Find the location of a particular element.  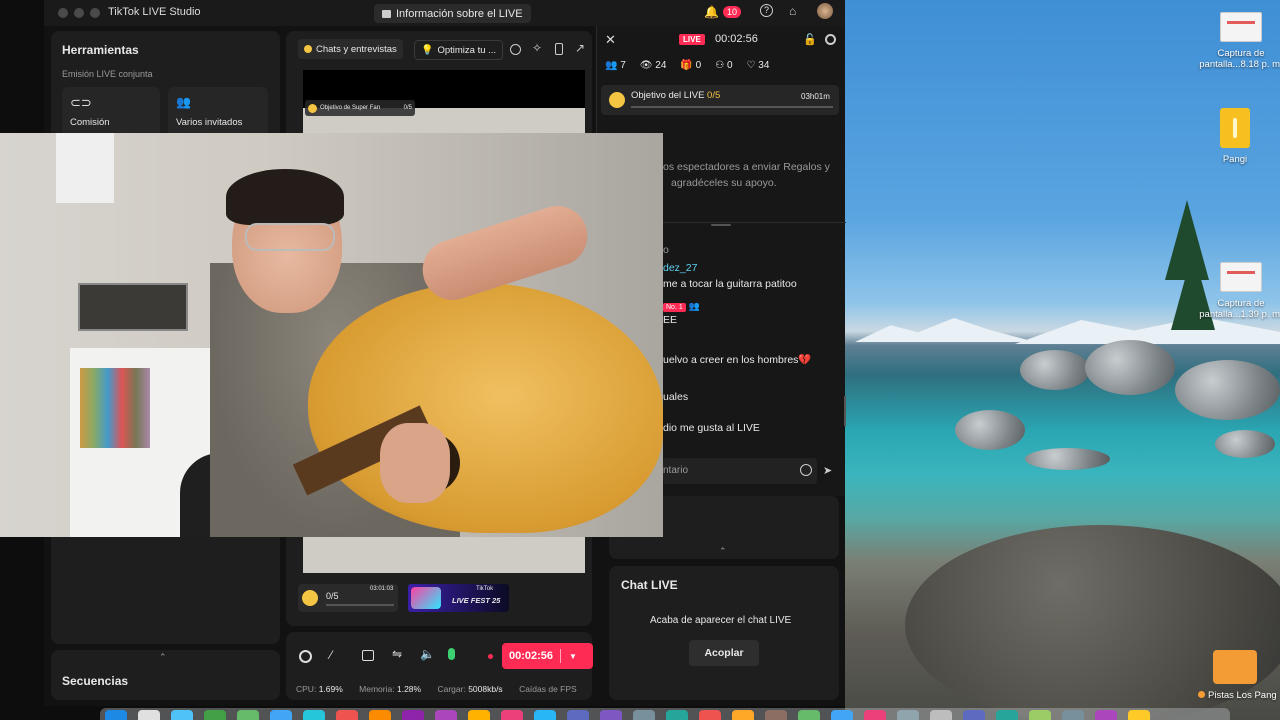

close-window-button is located at coordinates (63, 13).